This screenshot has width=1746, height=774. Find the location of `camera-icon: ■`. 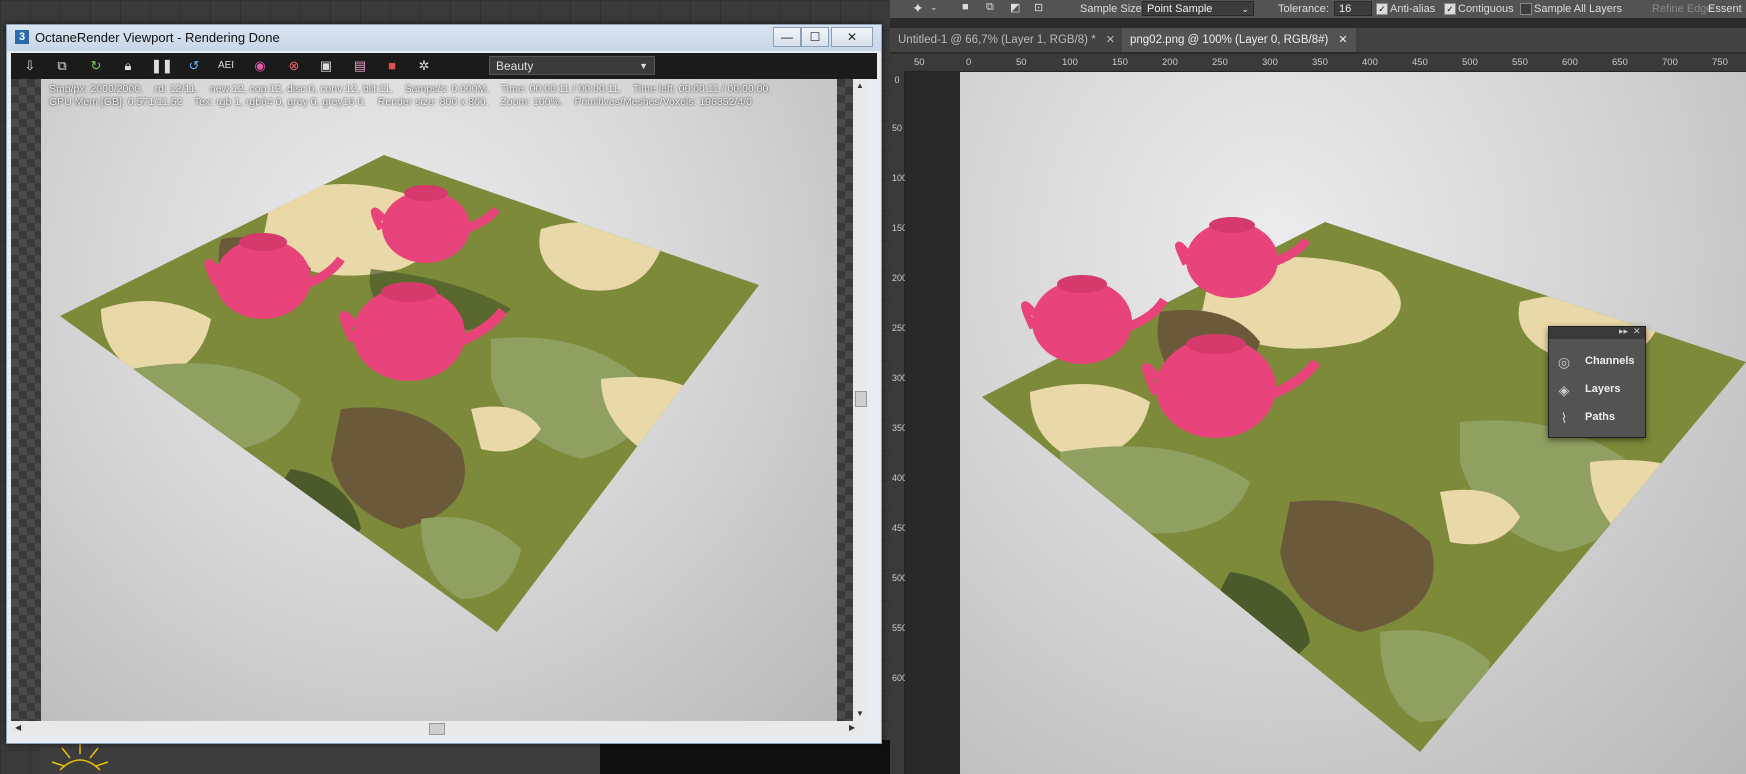

camera-icon: ■ is located at coordinates (392, 66).